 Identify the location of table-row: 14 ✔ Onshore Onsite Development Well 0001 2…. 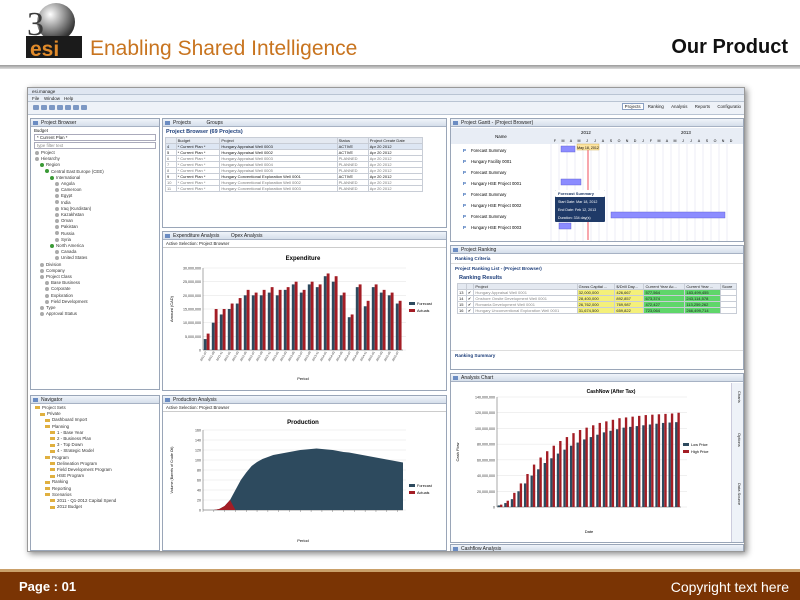
(597, 298).